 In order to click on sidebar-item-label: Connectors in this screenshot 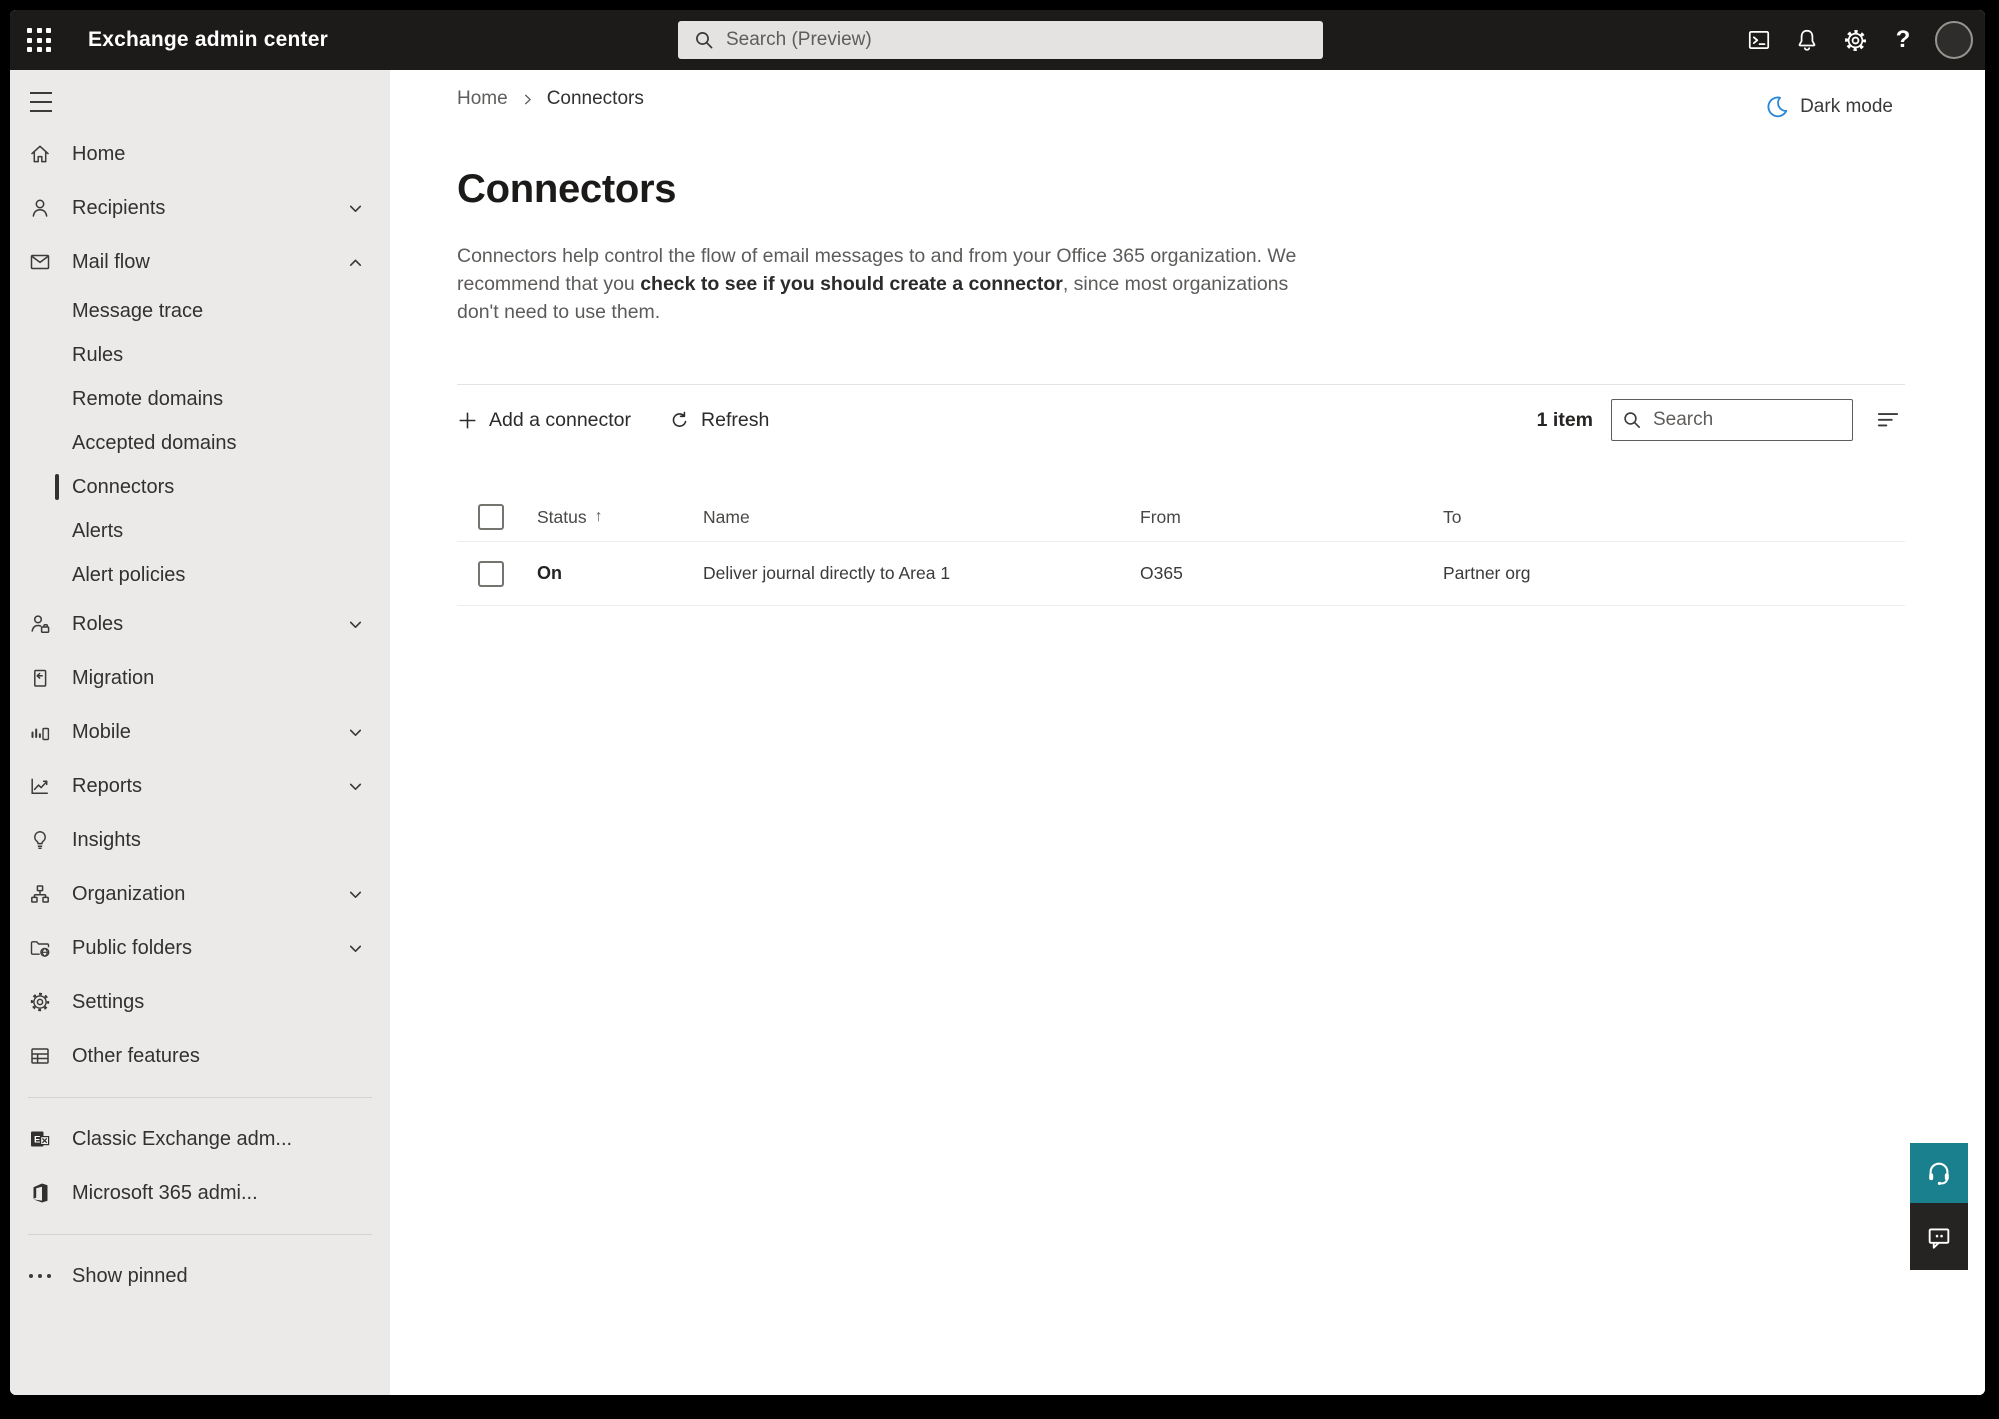, I will do `click(123, 486)`.